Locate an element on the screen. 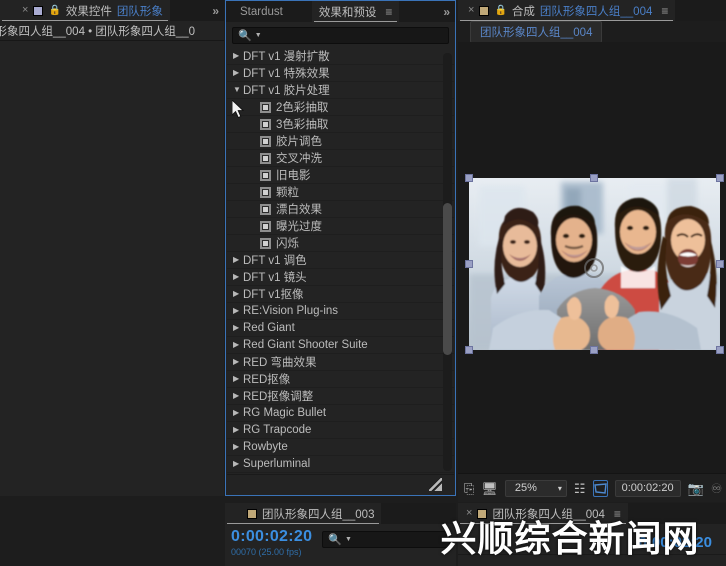  resize-grip-icon is located at coordinates (435, 484).